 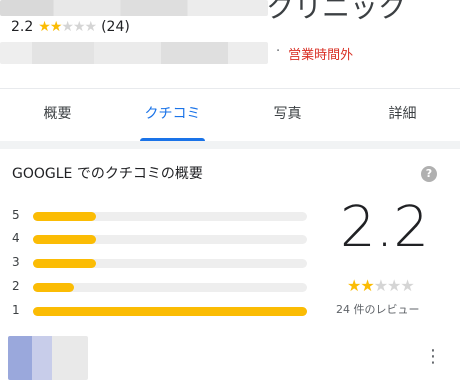 What do you see at coordinates (134, 53) in the screenshot?
I see `address-blurred` at bounding box center [134, 53].